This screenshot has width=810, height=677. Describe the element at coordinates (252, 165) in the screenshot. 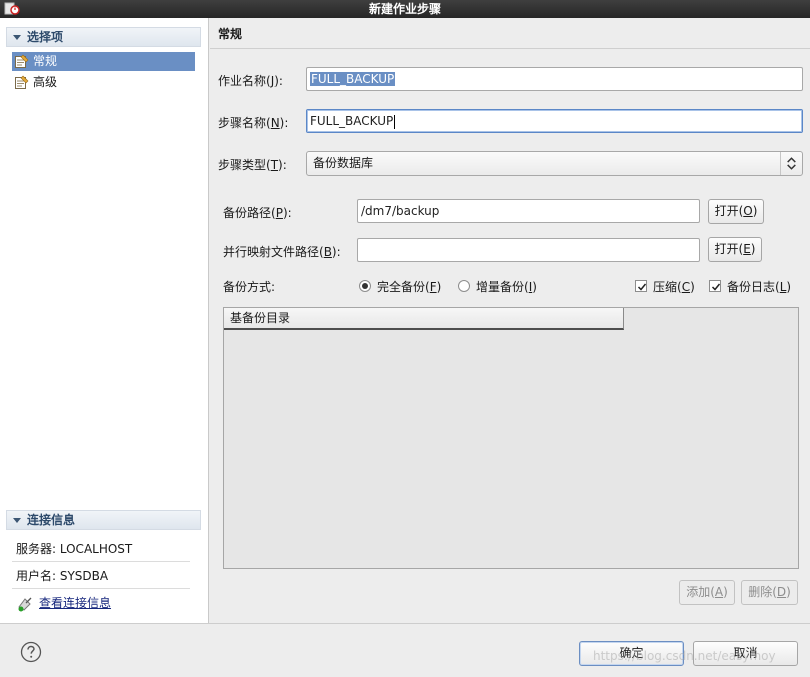

I see `step-type-label: 步骤类型(T):` at that location.